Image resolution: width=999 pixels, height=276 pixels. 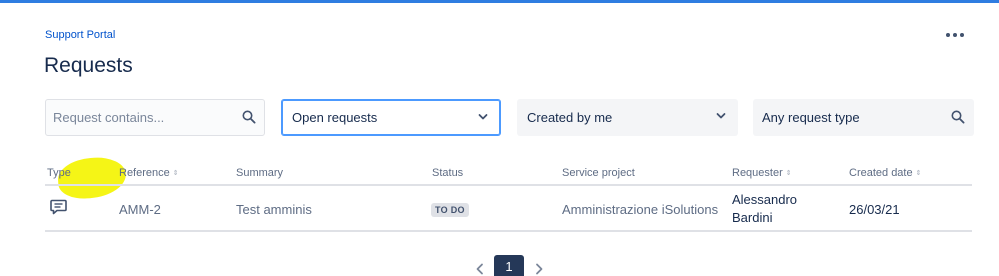 What do you see at coordinates (539, 269) in the screenshot?
I see `chevron-right-icon` at bounding box center [539, 269].